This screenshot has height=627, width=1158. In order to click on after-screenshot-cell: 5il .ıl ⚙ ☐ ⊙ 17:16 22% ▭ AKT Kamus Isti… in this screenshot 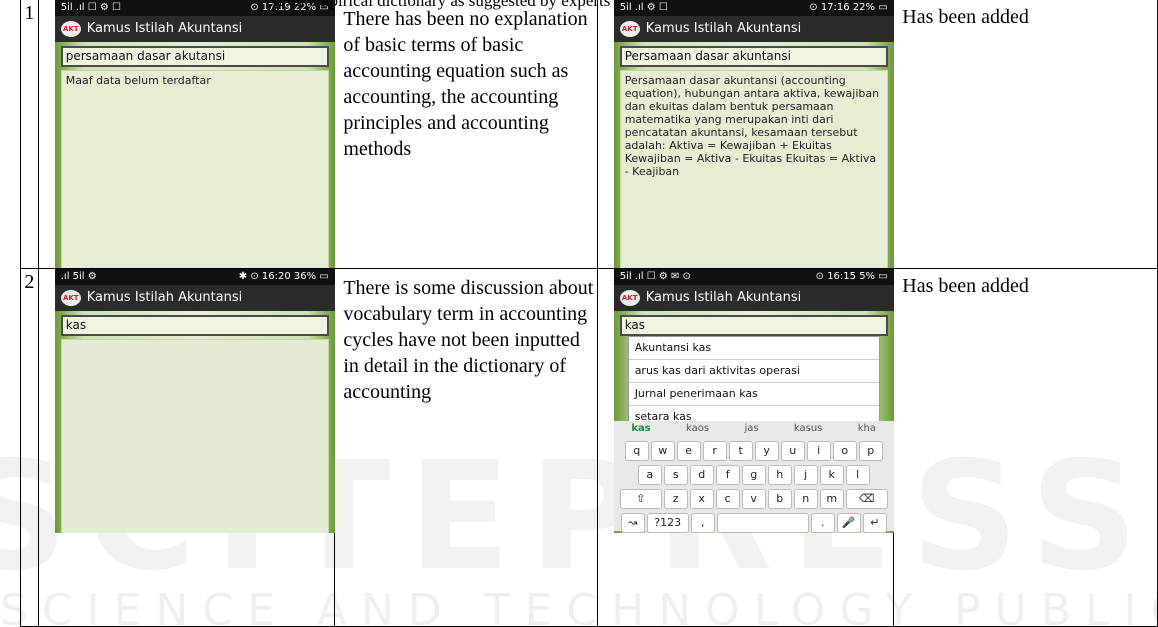, I will do `click(745, 134)`.